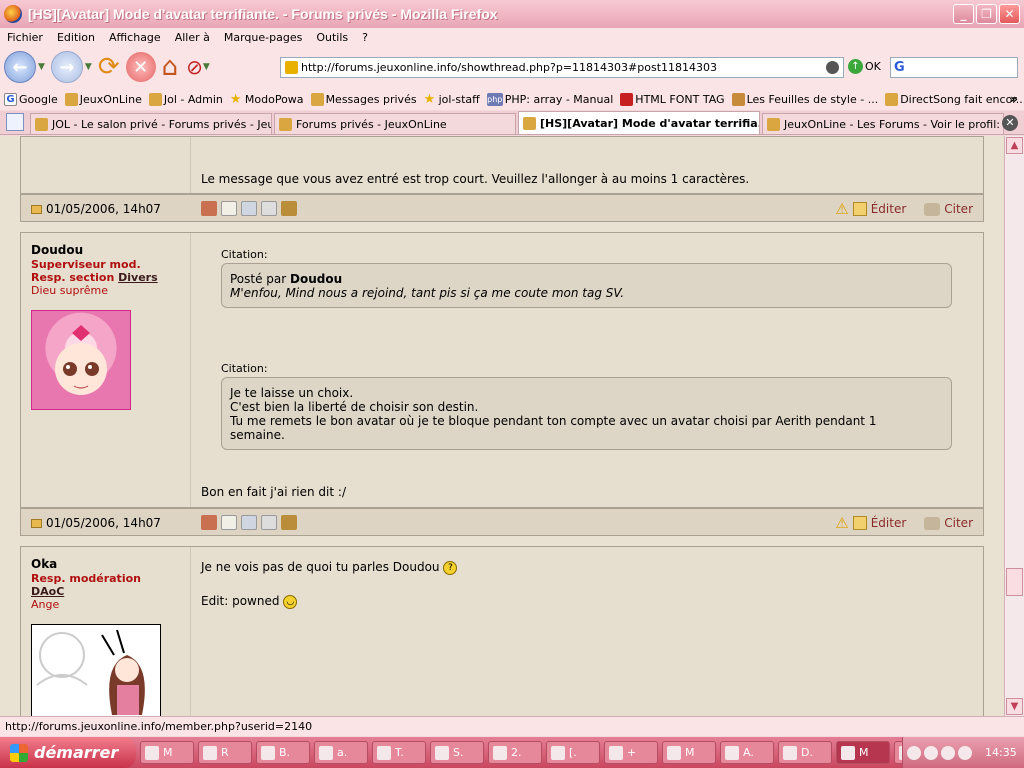 The image size is (1024, 768). Describe the element at coordinates (44, 564) in the screenshot. I see `username: Oka` at that location.